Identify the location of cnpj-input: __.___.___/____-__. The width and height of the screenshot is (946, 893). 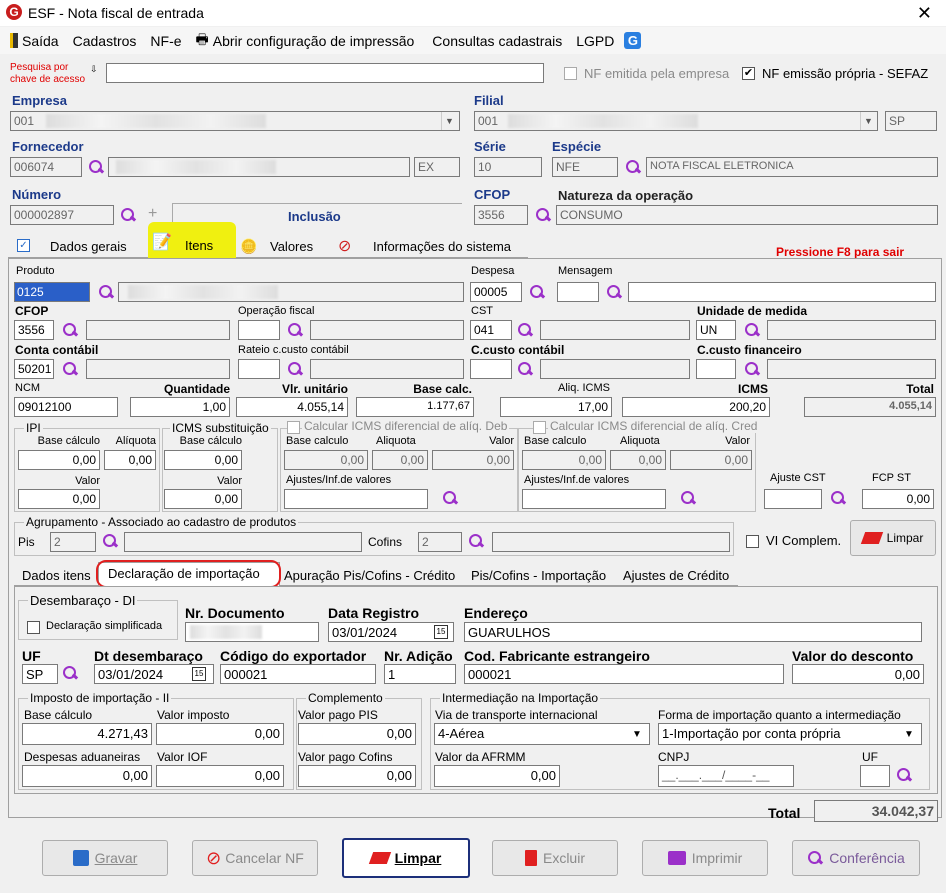
(726, 776).